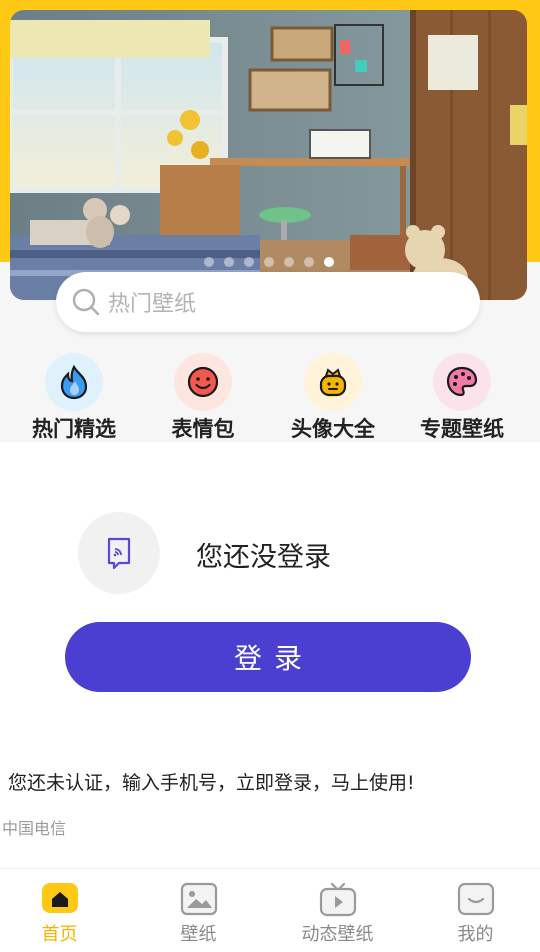  I want to click on category-stickers: 表情包, so click(203, 398).